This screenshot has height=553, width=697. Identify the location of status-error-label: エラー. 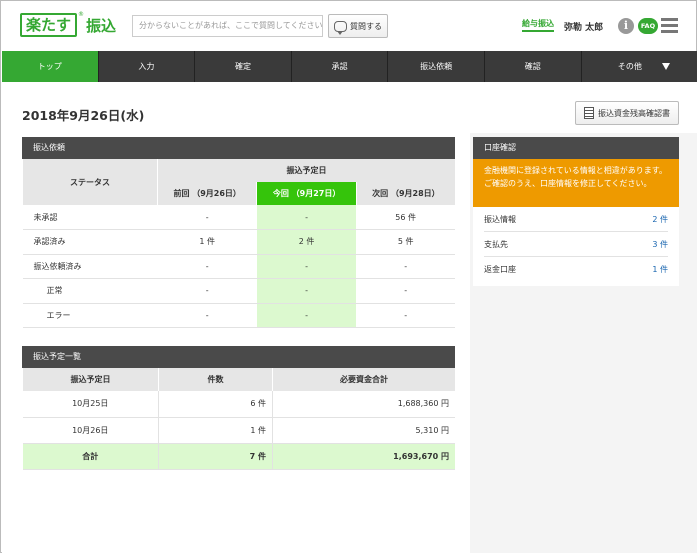
(90, 315).